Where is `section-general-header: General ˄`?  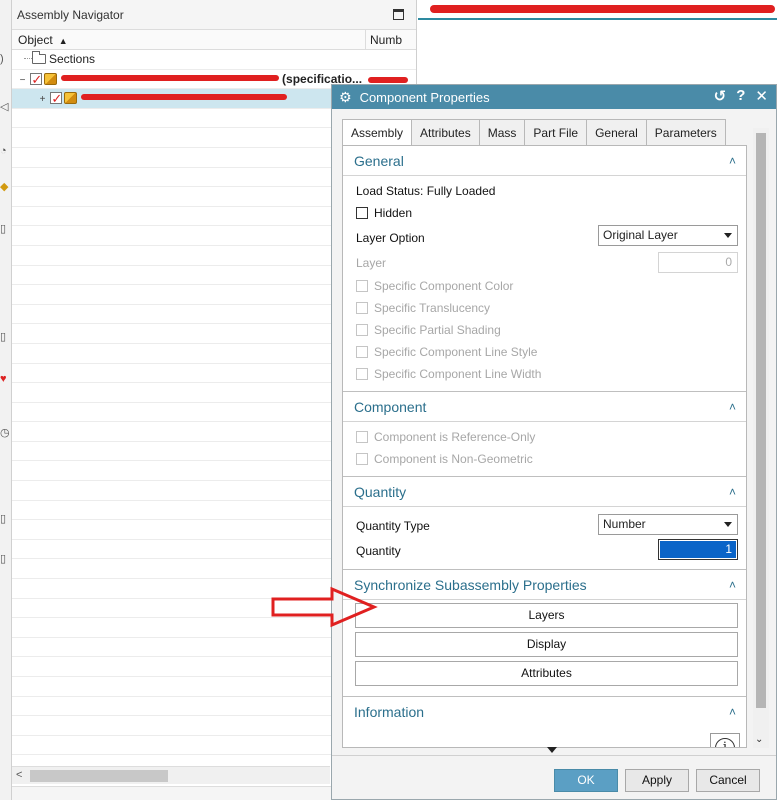
section-general-header: General ˄ is located at coordinates (544, 161).